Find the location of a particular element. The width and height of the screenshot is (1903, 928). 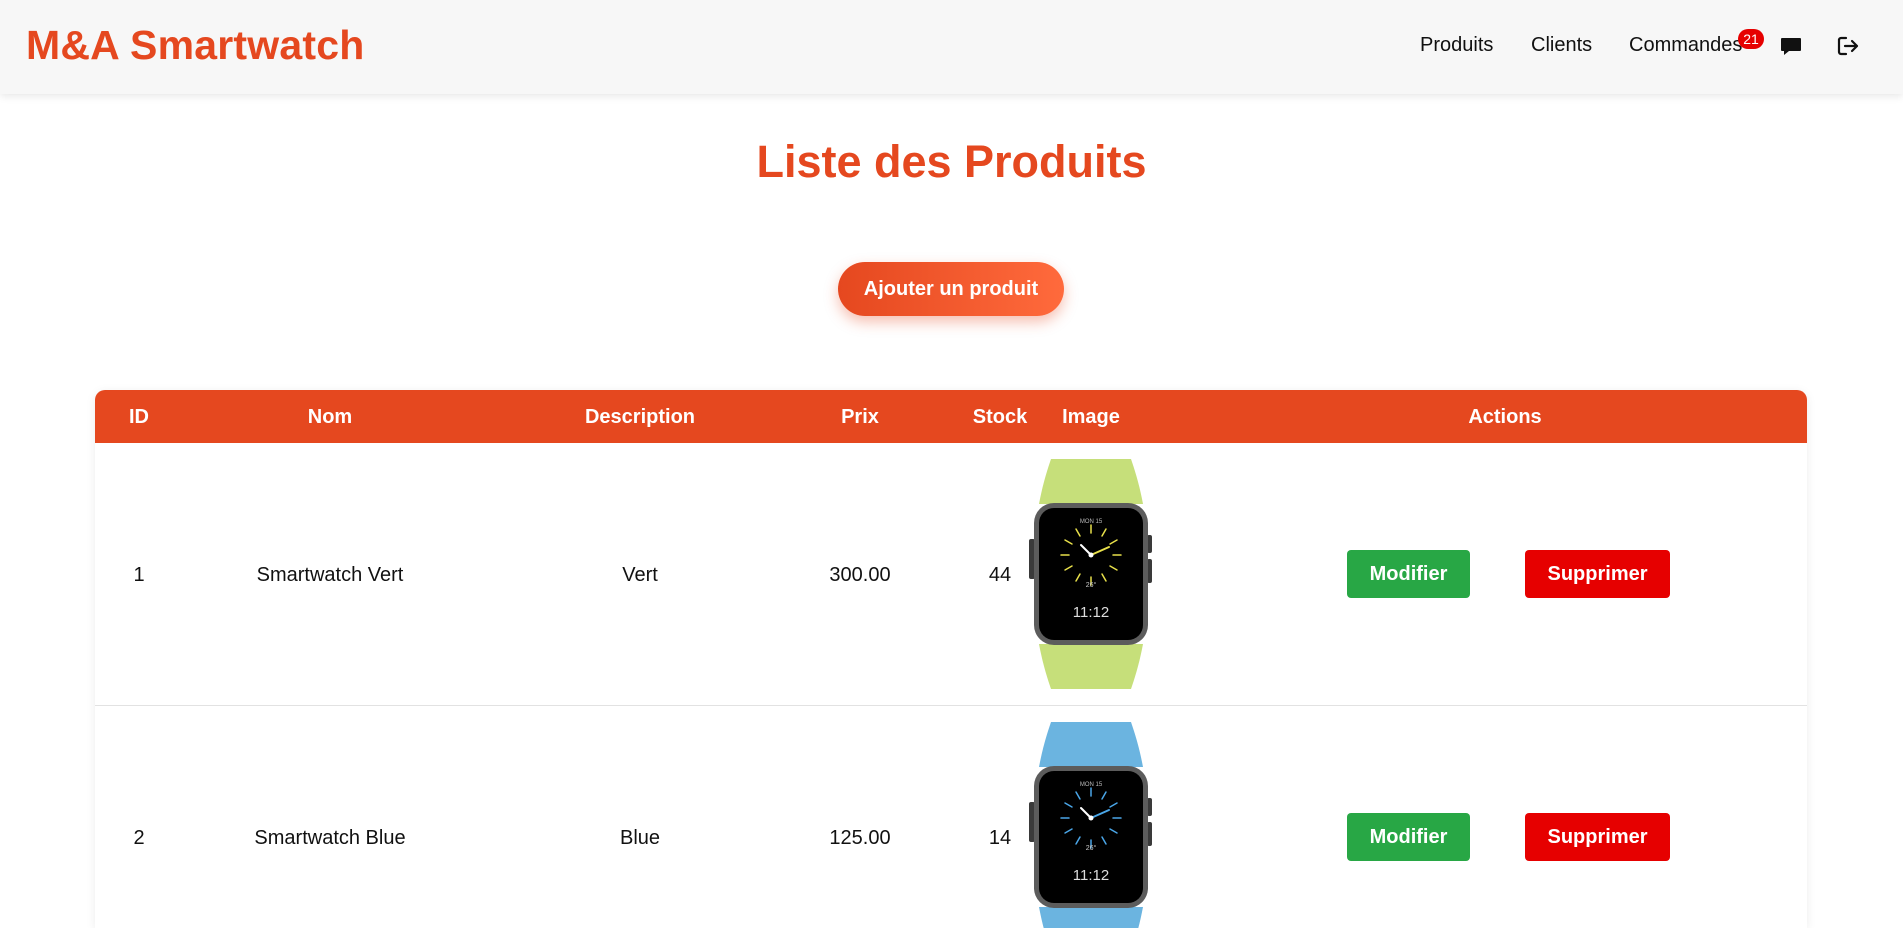

page-title: Liste des Produits is located at coordinates (951, 161).